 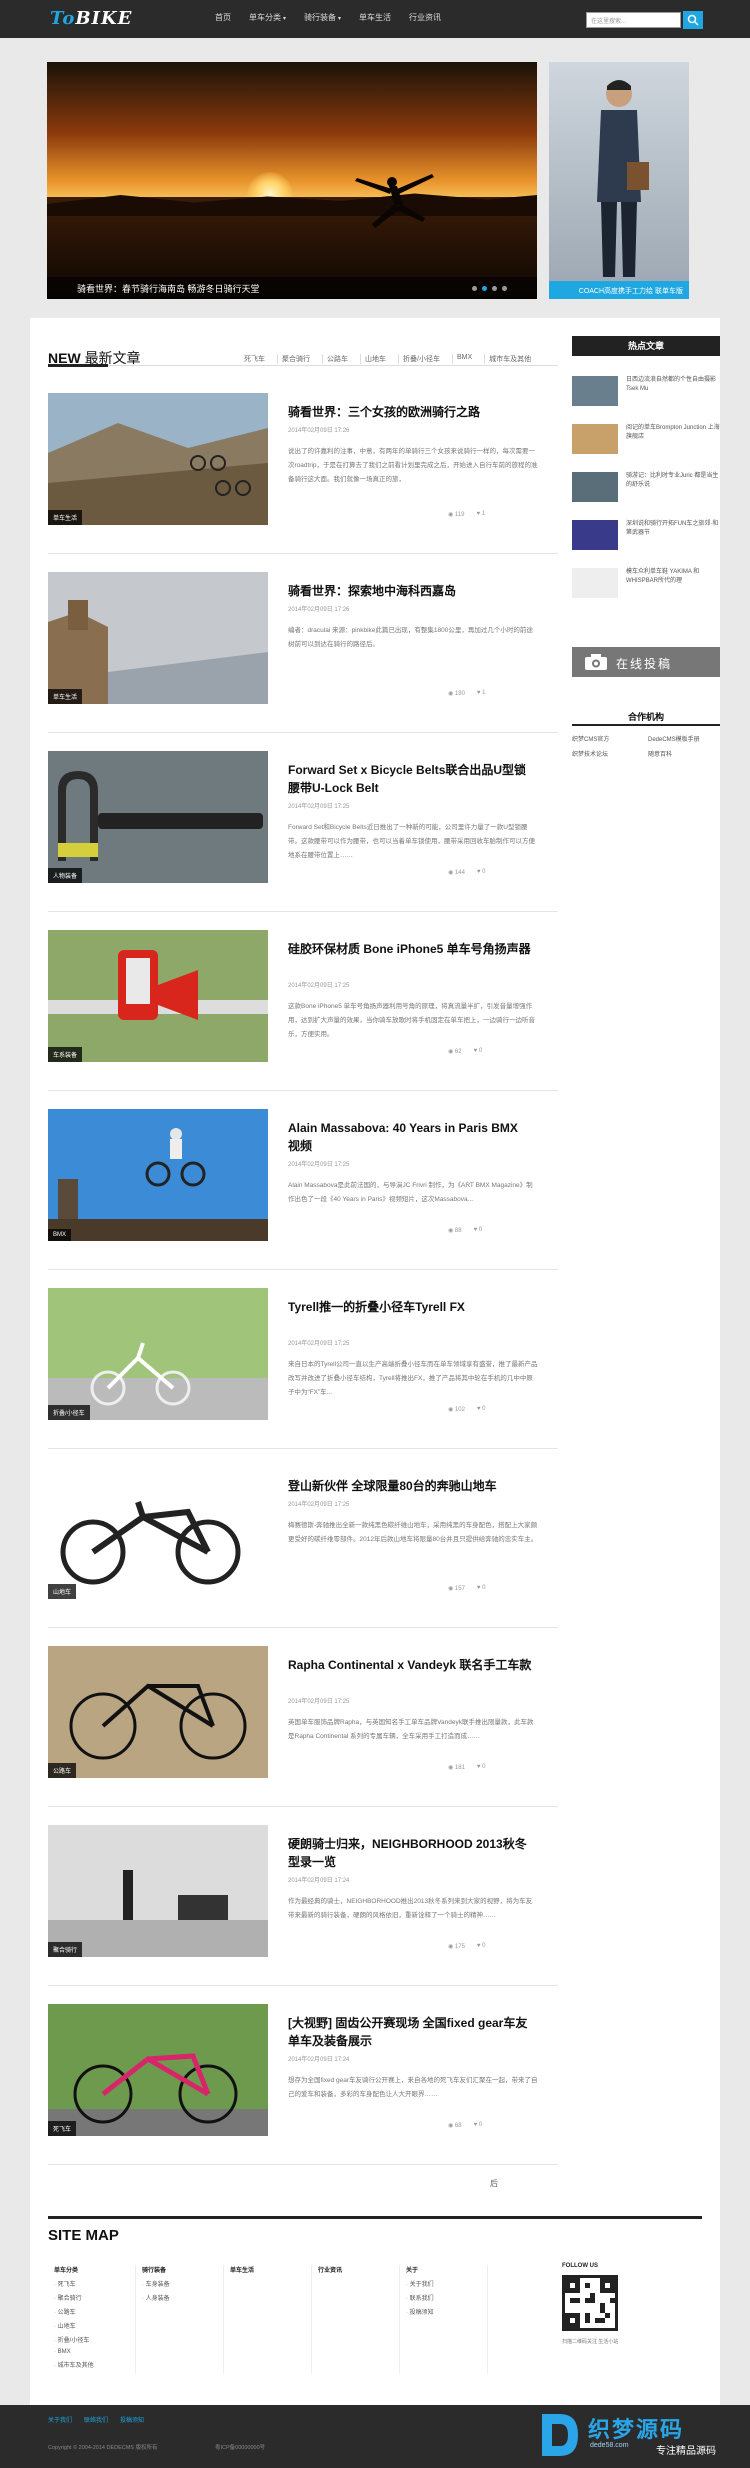 I want to click on nav-item-4: 行业资讯, so click(x=425, y=17).